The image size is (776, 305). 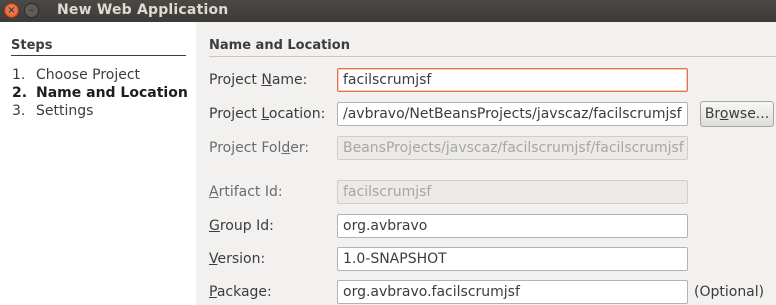 What do you see at coordinates (512, 259) in the screenshot?
I see `version-input: 1.0-SNAPSHOT` at bounding box center [512, 259].